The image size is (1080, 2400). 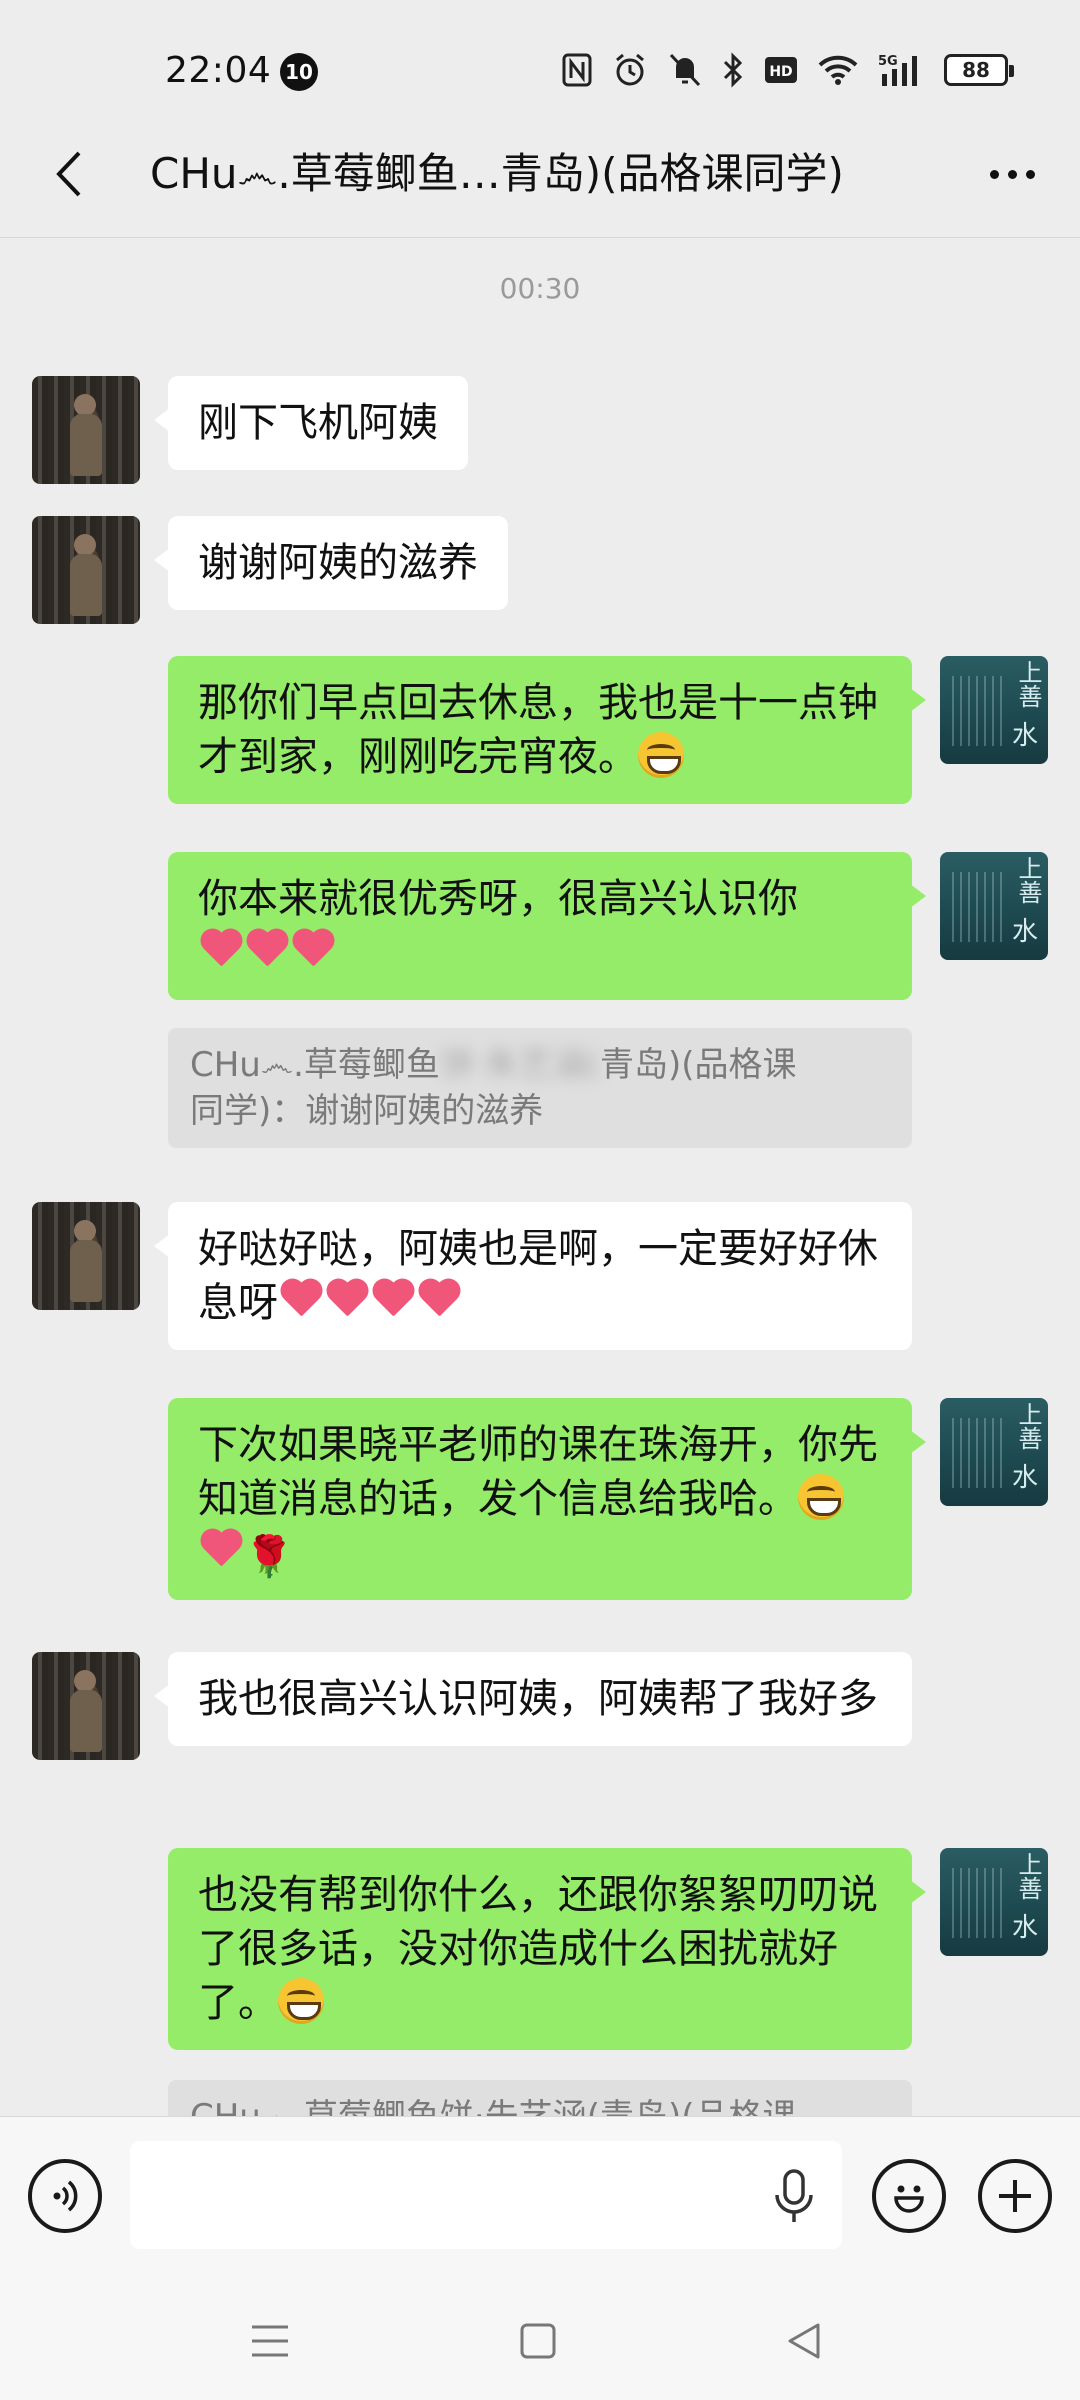 I want to click on voice-input-button, so click(x=65, y=2196).